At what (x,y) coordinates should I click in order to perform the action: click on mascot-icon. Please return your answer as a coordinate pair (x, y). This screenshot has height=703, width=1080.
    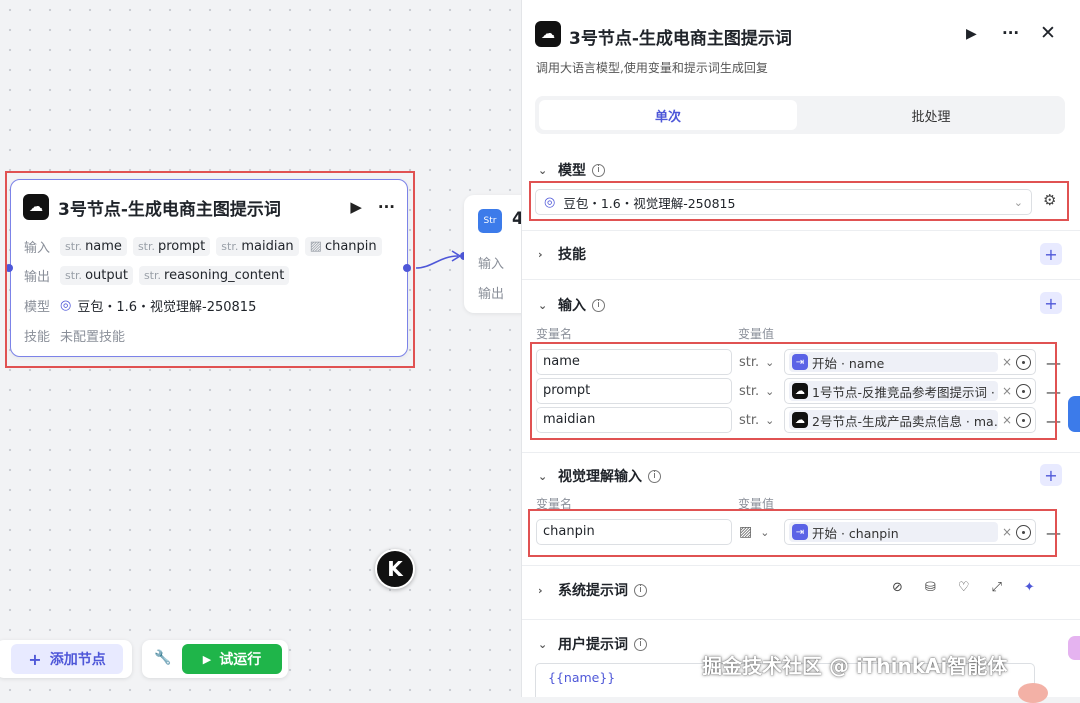
    Looking at the image, I should click on (1033, 693).